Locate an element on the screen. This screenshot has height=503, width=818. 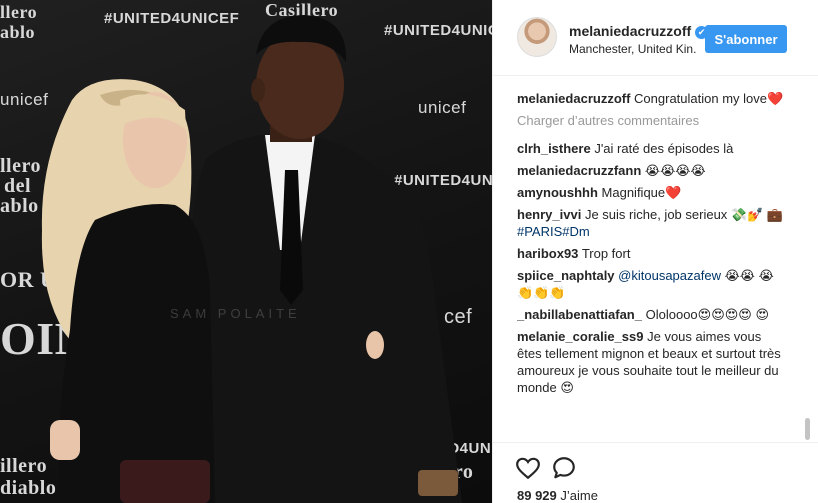
comment-text: J'ai raté des épisodes là is located at coordinates (664, 148).